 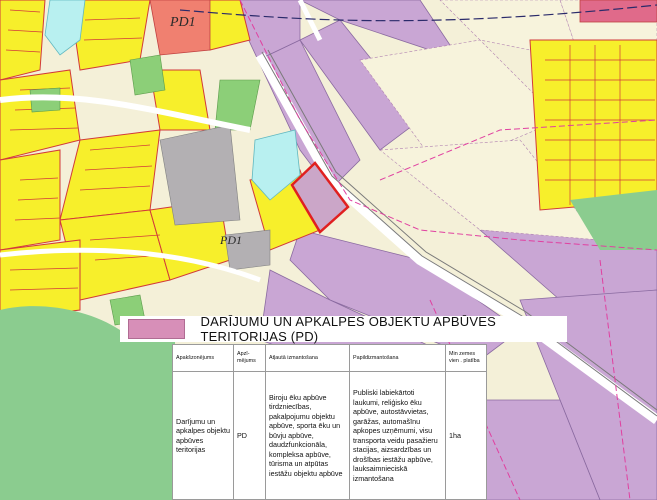 What do you see at coordinates (466, 435) in the screenshot?
I see `cell-min-area: 1ha` at bounding box center [466, 435].